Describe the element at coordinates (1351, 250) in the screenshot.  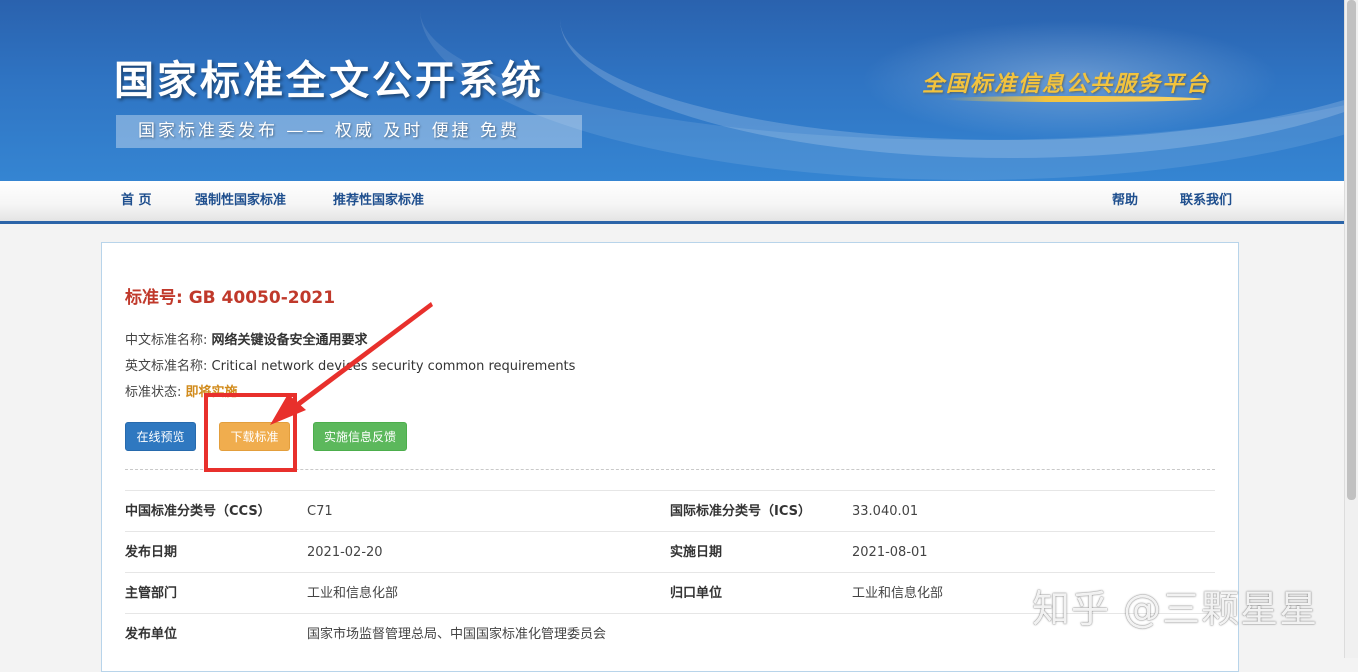
I see `scrollbar-thumb` at that location.